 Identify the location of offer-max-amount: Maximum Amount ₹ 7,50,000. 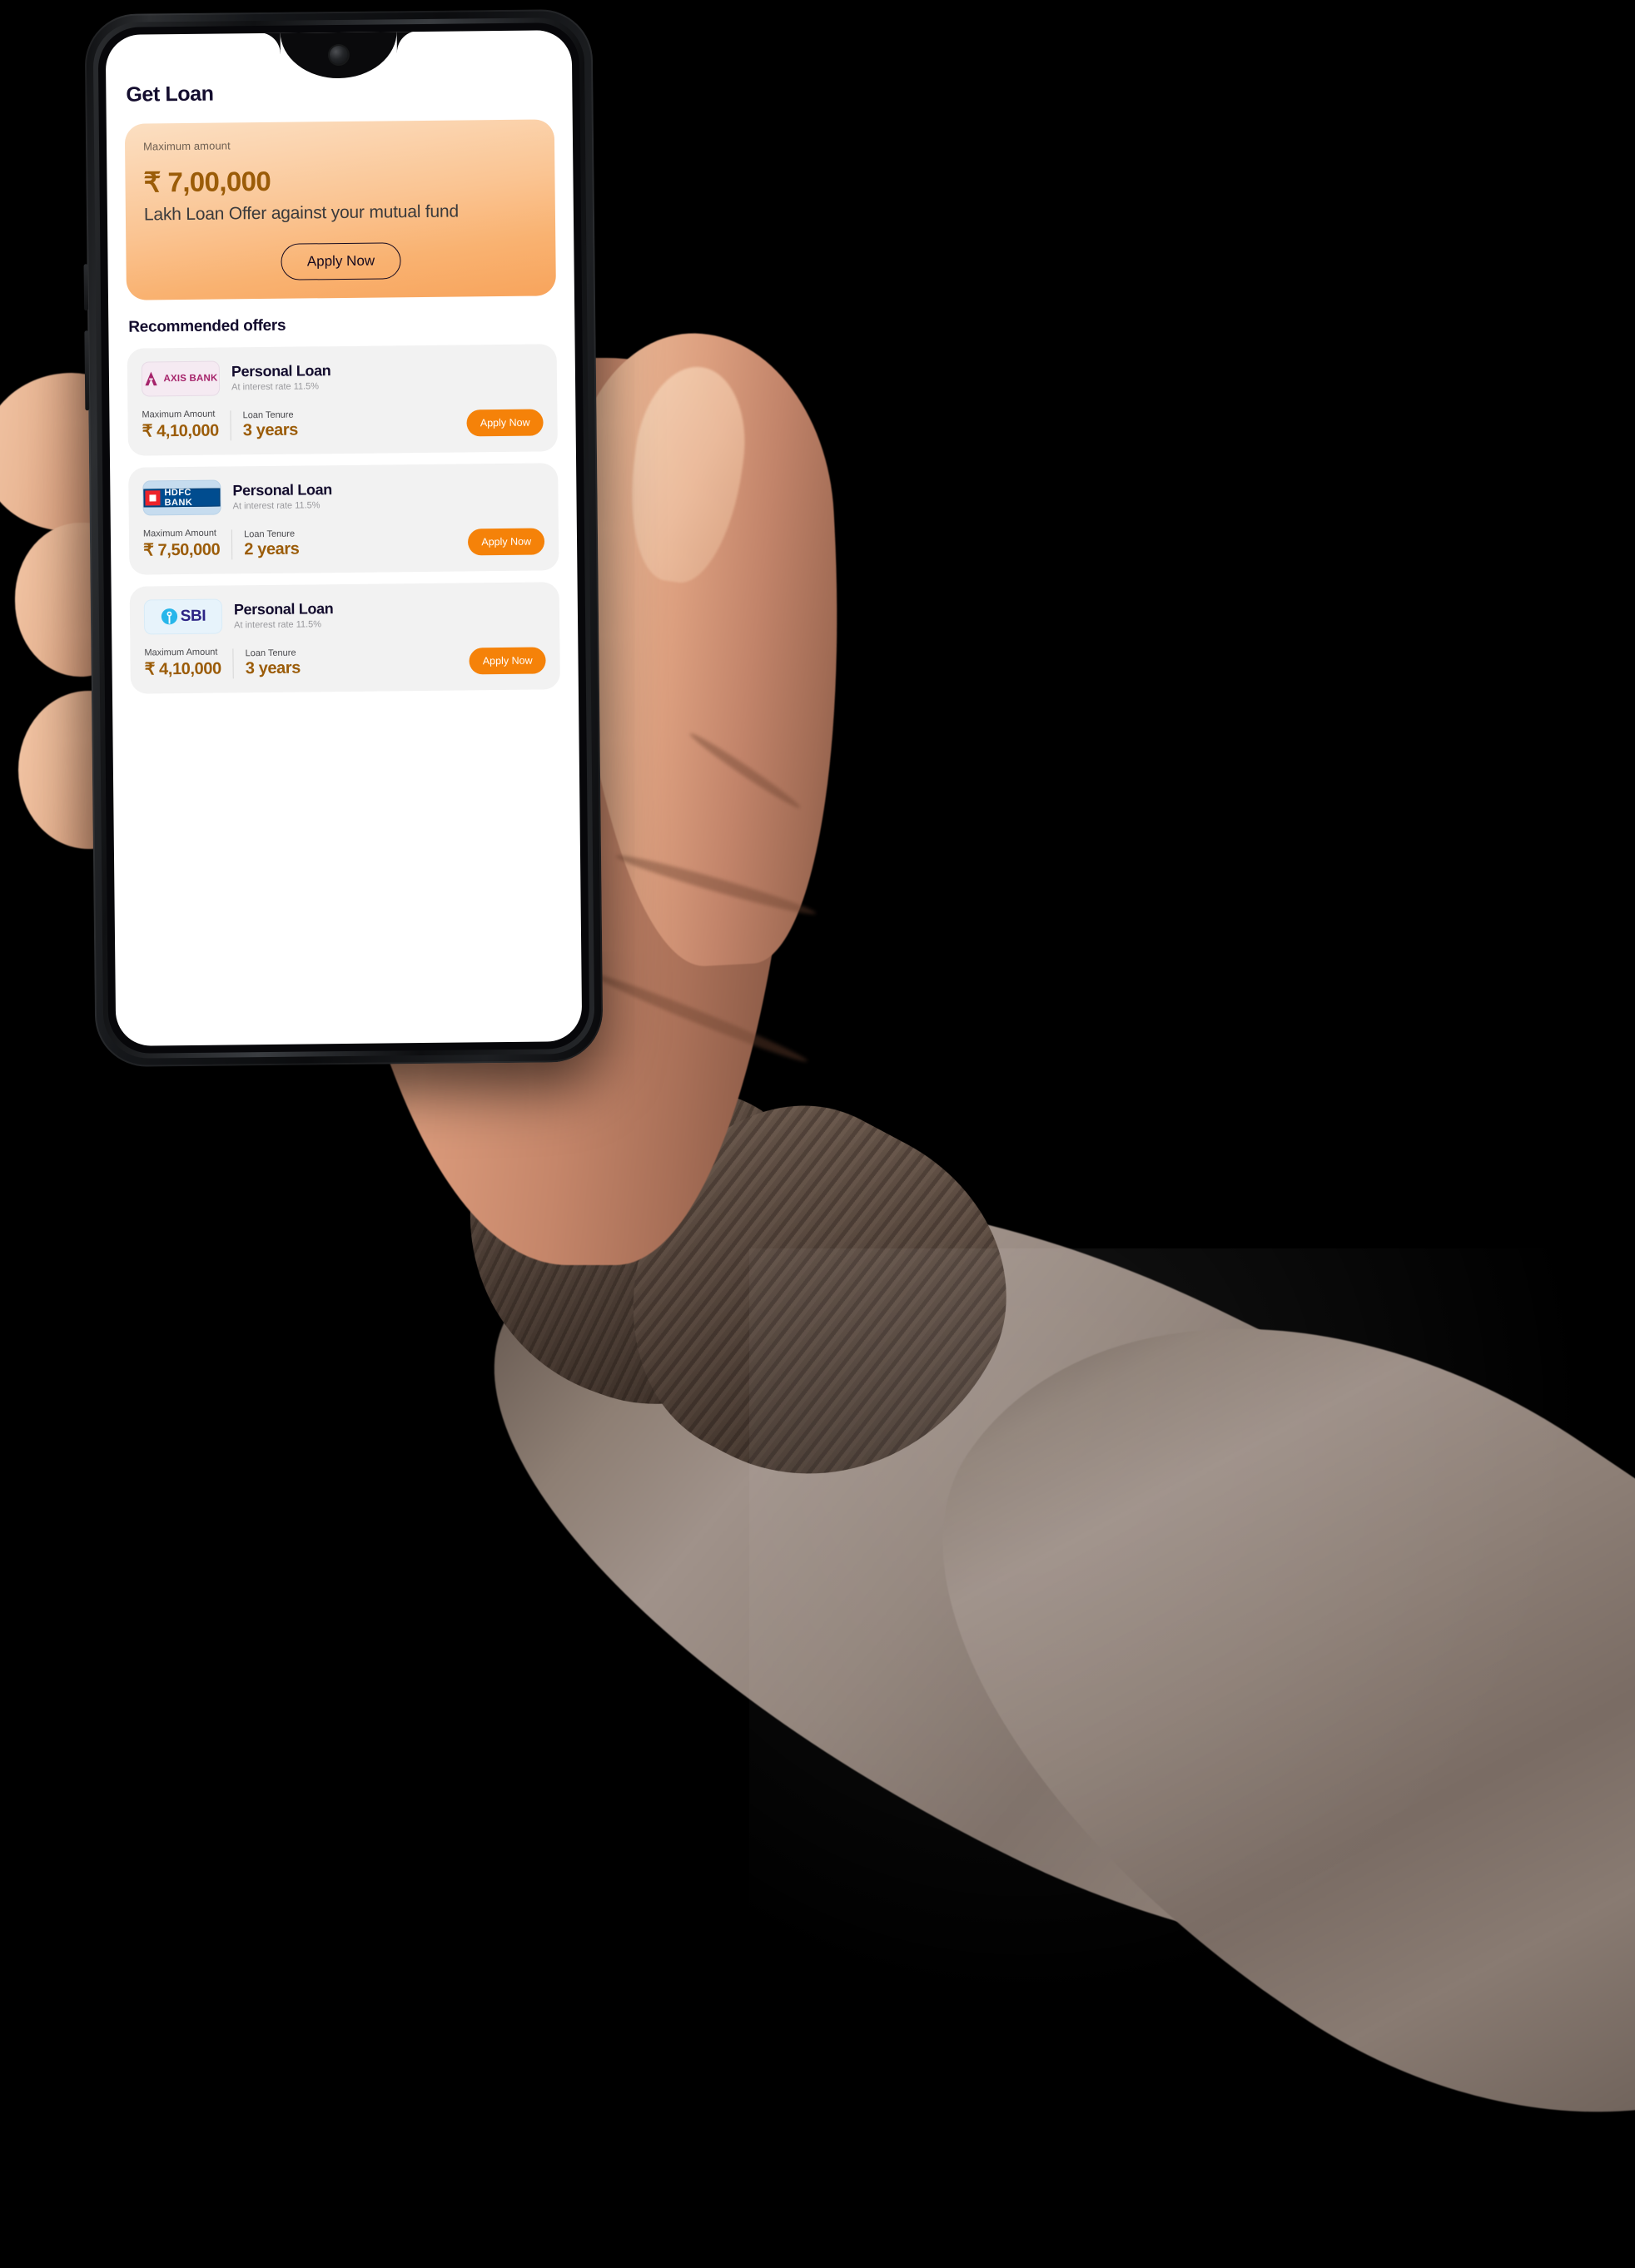
(187, 544).